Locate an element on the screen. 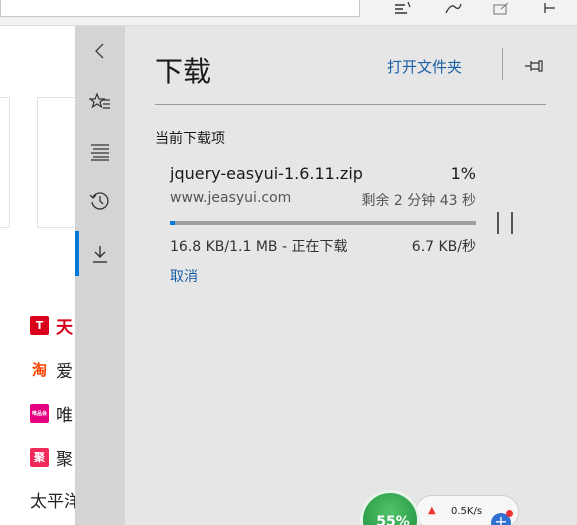  cancel-download-link: 取消 is located at coordinates (184, 276).